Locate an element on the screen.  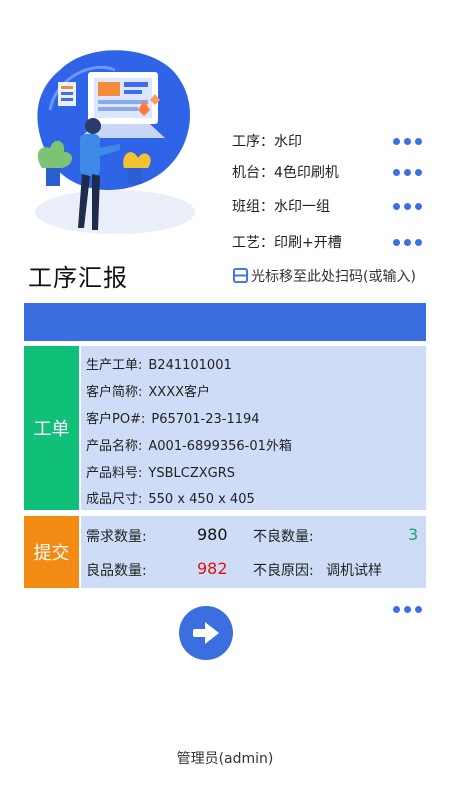
wo-field-value: B241101001 is located at coordinates (190, 365).